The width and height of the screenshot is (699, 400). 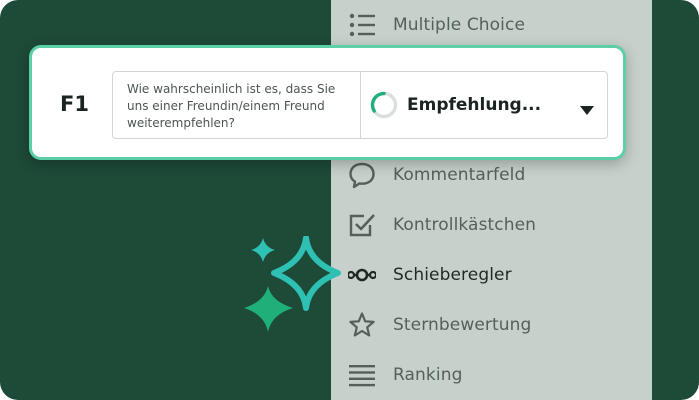 I want to click on comment-icon, so click(x=362, y=175).